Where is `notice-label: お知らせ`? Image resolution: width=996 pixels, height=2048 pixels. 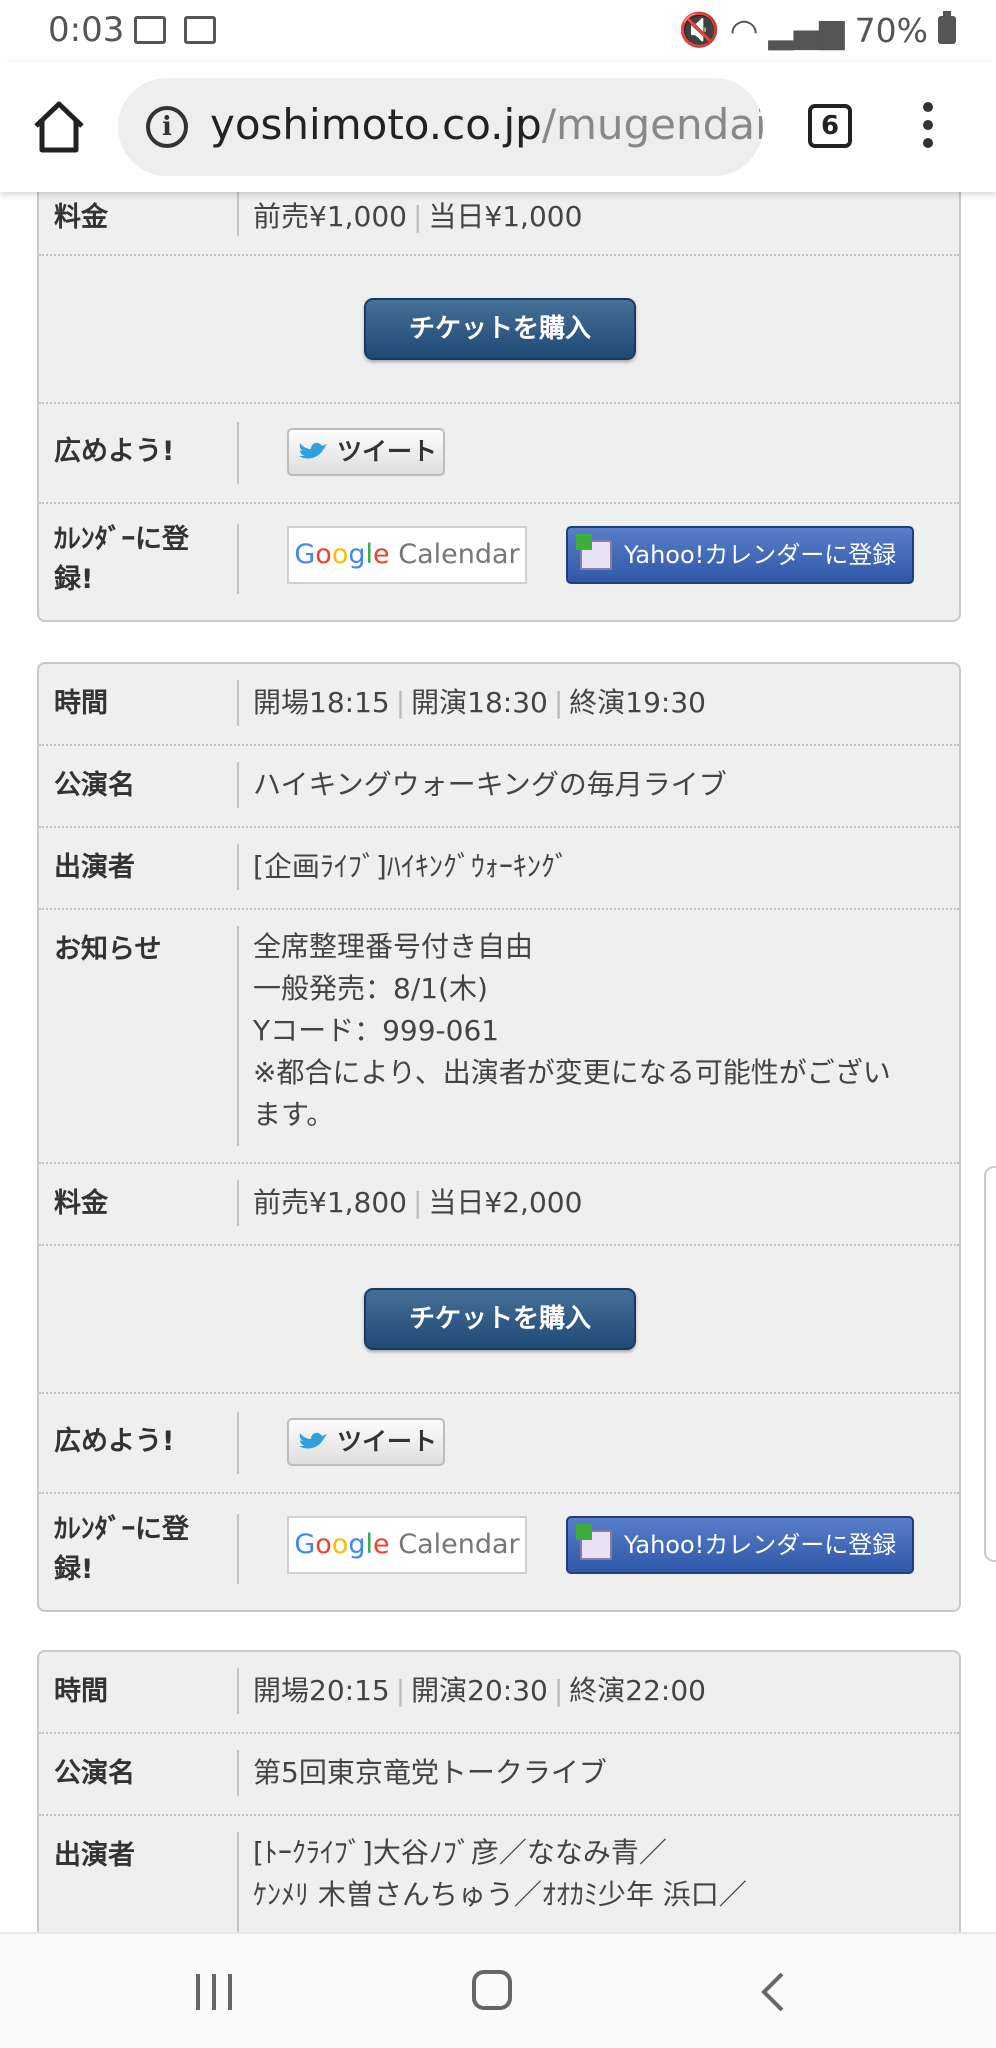 notice-label: お知らせ is located at coordinates (108, 949).